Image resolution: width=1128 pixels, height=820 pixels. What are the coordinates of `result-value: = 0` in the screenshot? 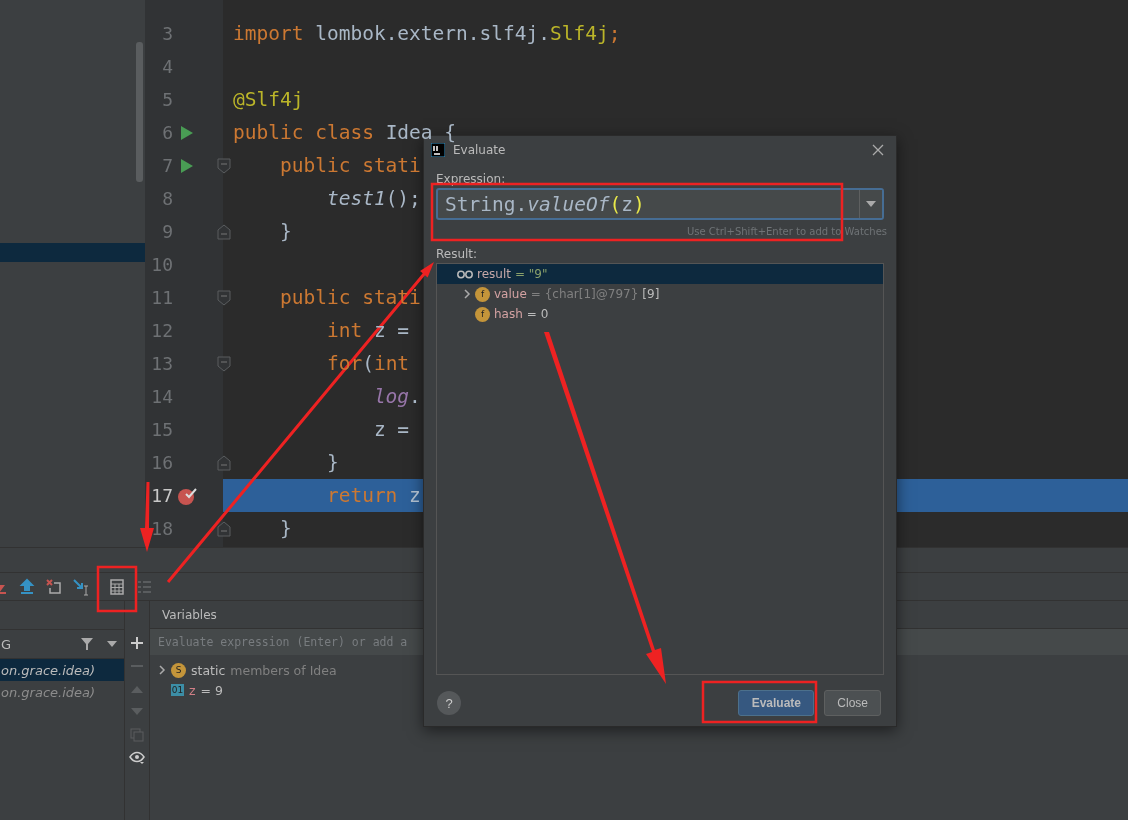 It's located at (537, 314).